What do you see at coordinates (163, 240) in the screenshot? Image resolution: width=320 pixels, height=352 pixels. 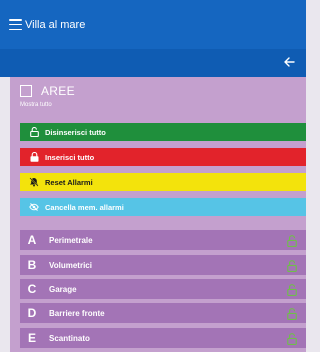 I see `area-row: A Perimetrale` at bounding box center [163, 240].